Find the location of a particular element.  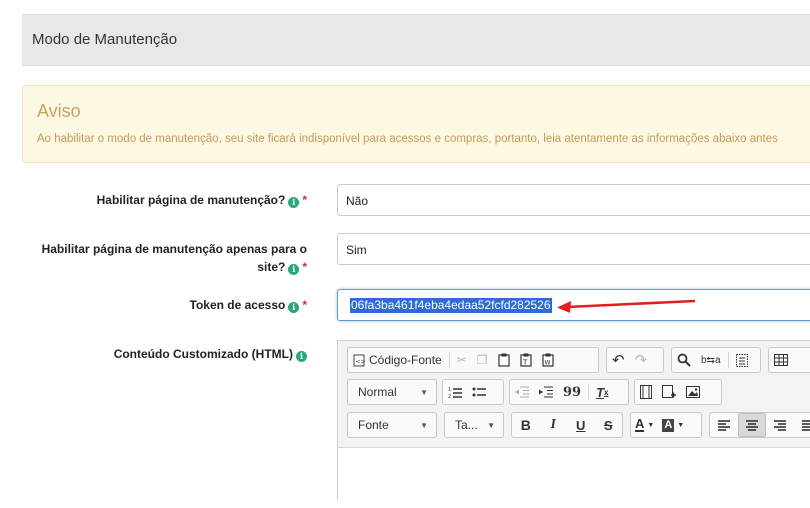

redo-icon: ↷ is located at coordinates (641, 360).